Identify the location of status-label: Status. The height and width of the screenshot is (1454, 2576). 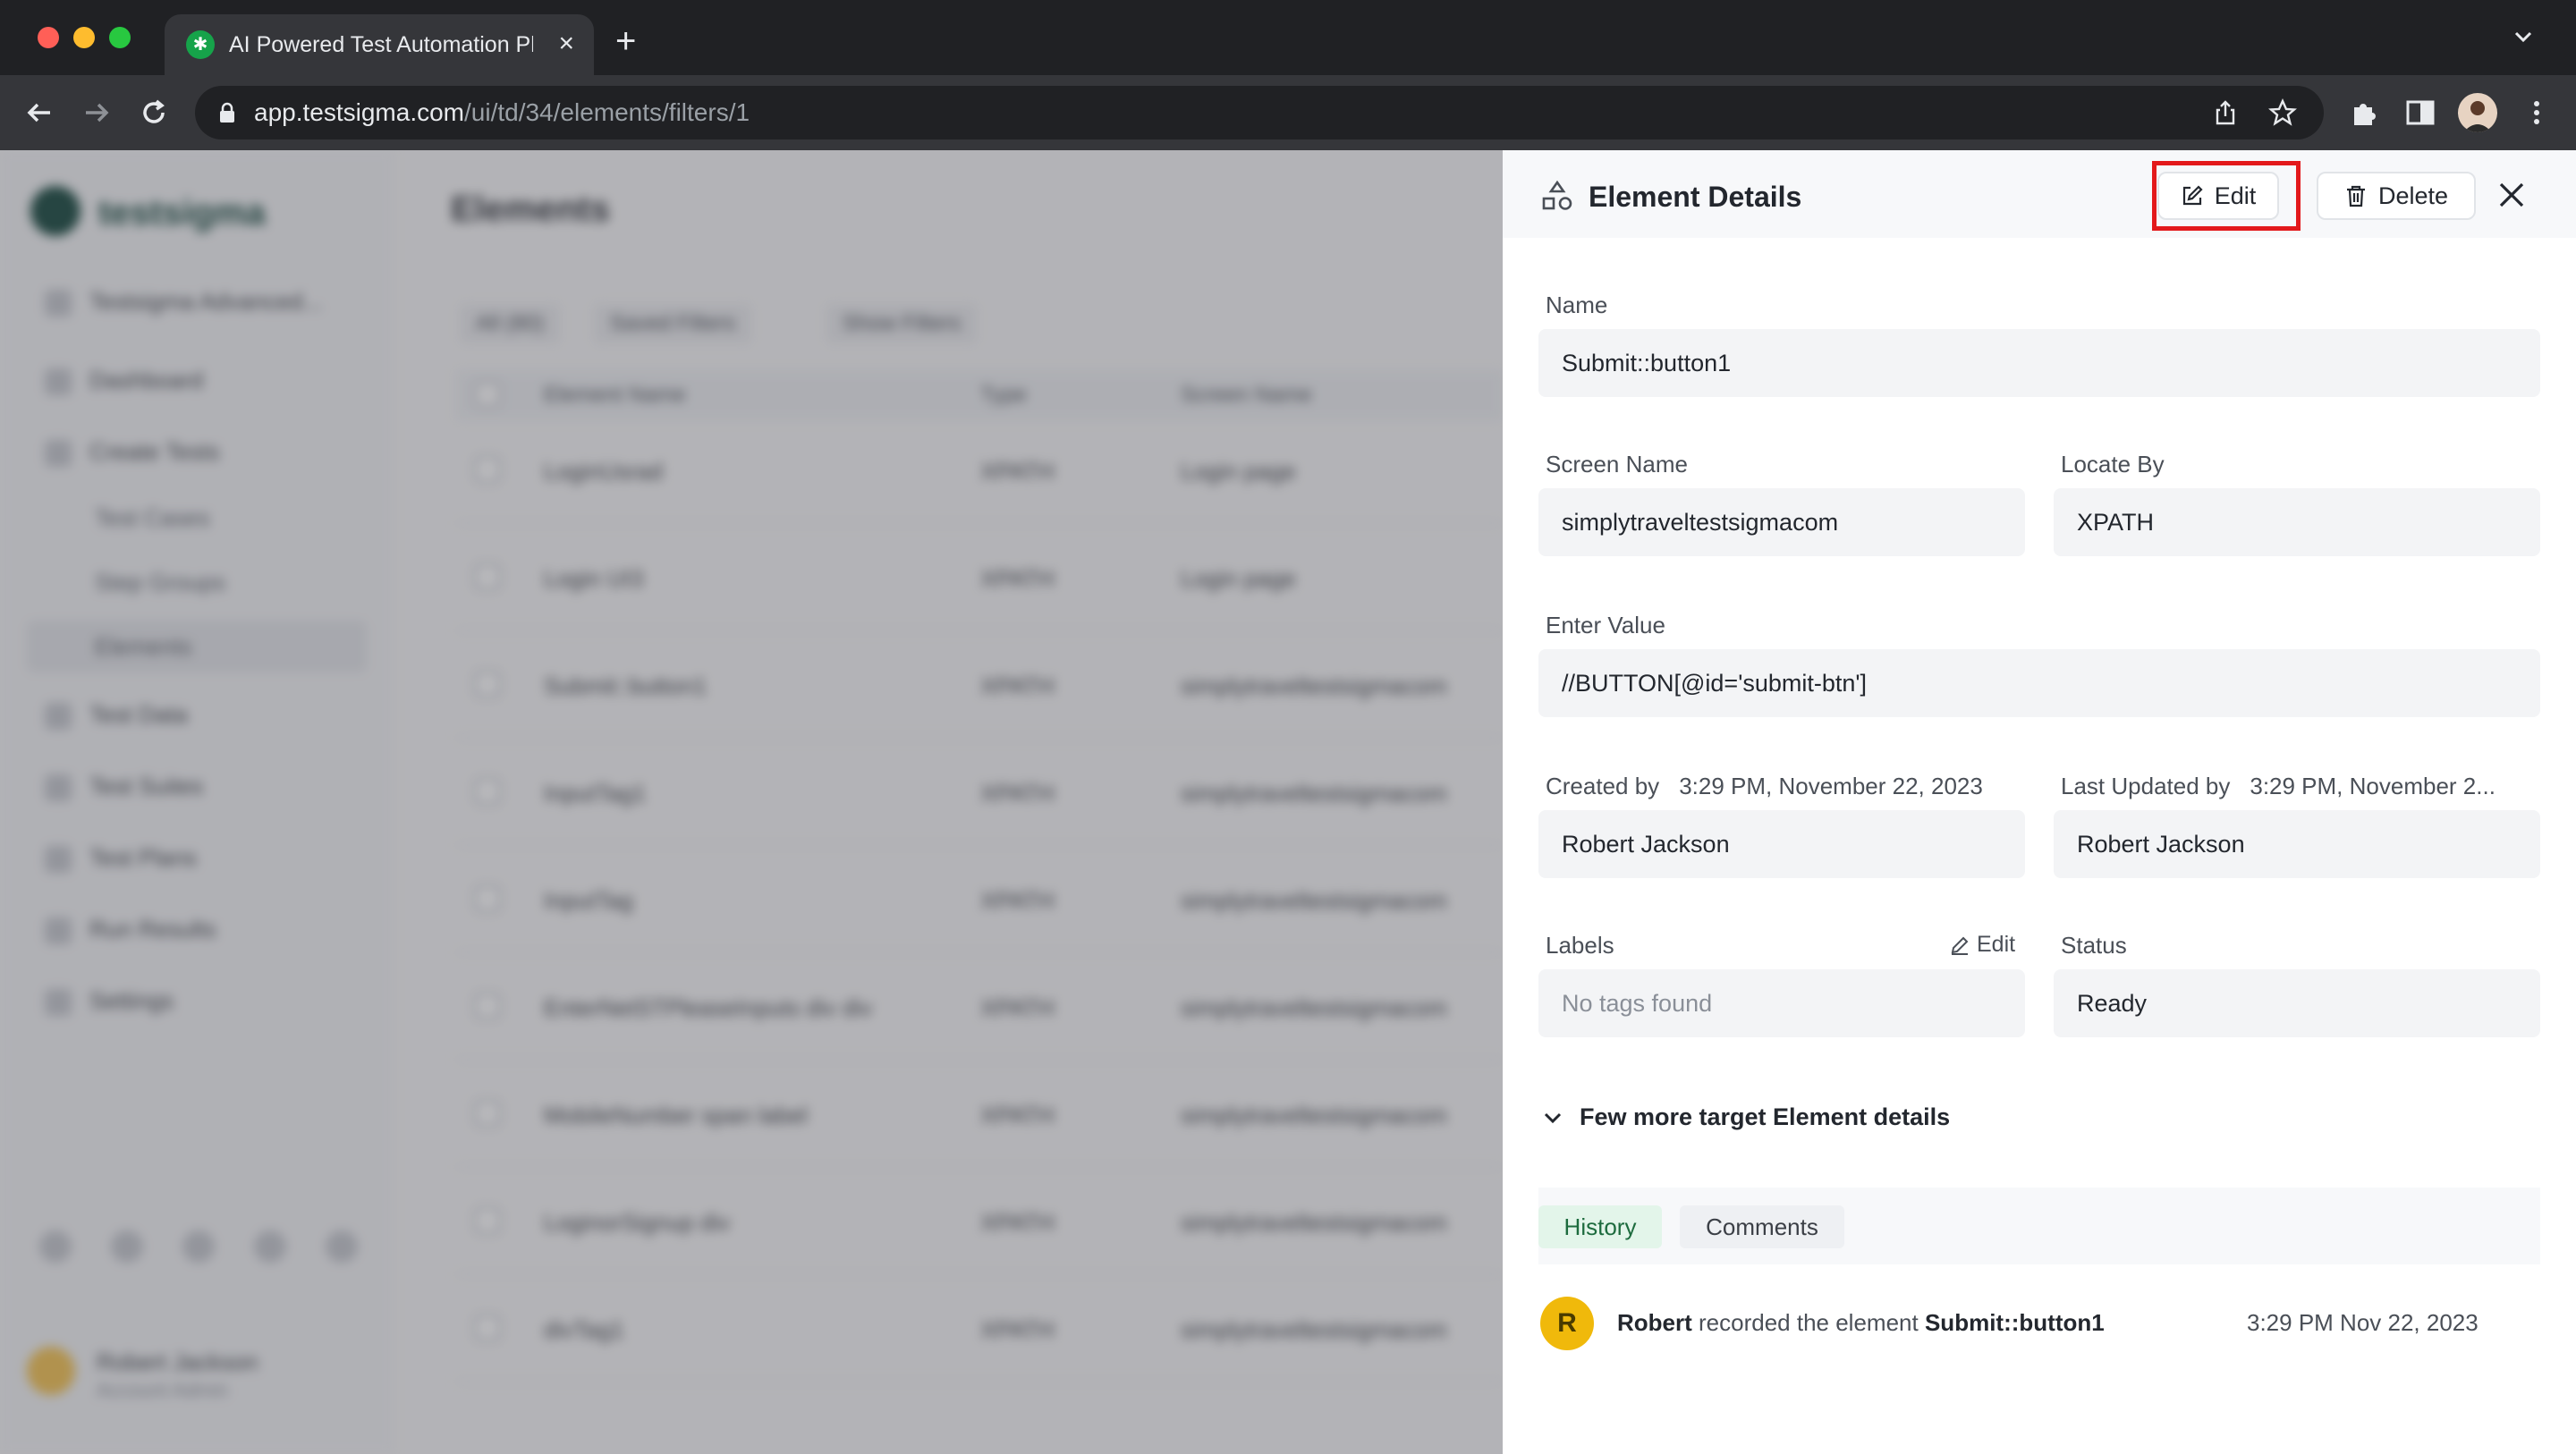
(2094, 946).